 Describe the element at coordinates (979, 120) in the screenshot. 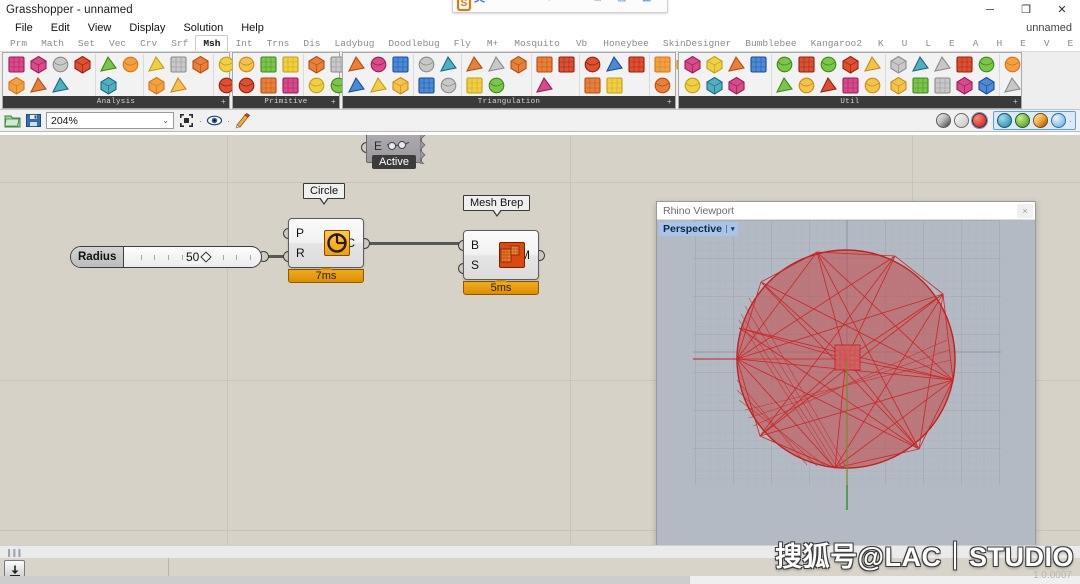

I see `mesh-preview-icon` at that location.